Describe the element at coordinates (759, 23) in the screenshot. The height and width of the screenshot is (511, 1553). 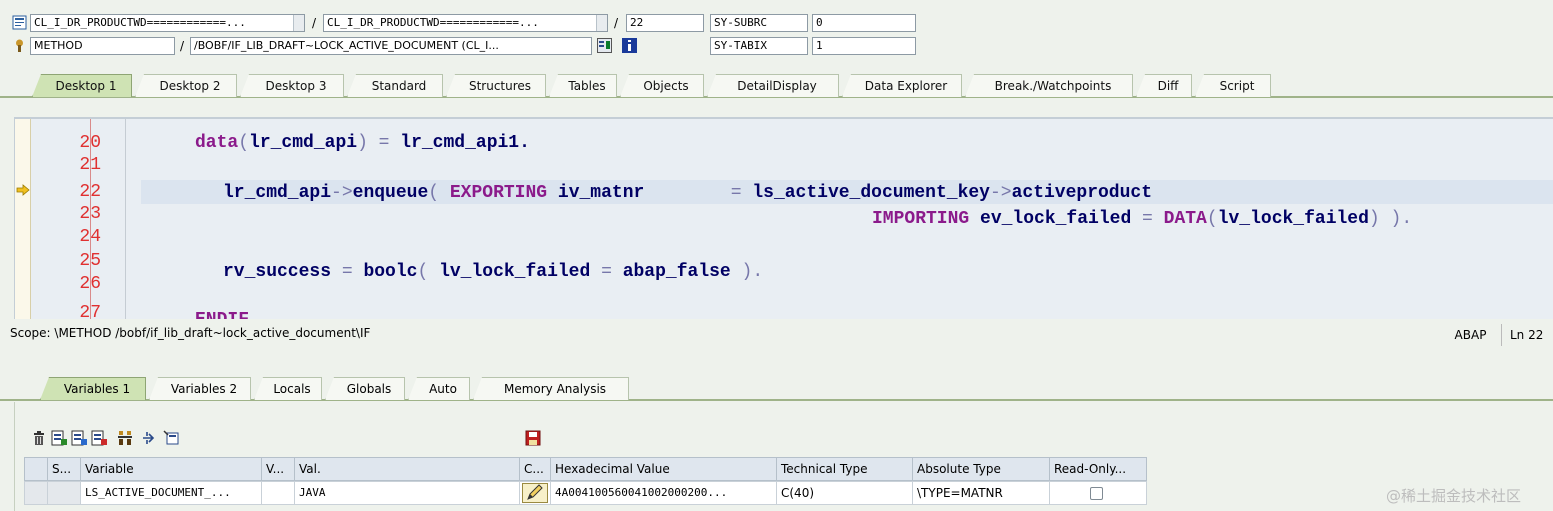
I see `sy-subrc-label: SY-SUBRC` at that location.